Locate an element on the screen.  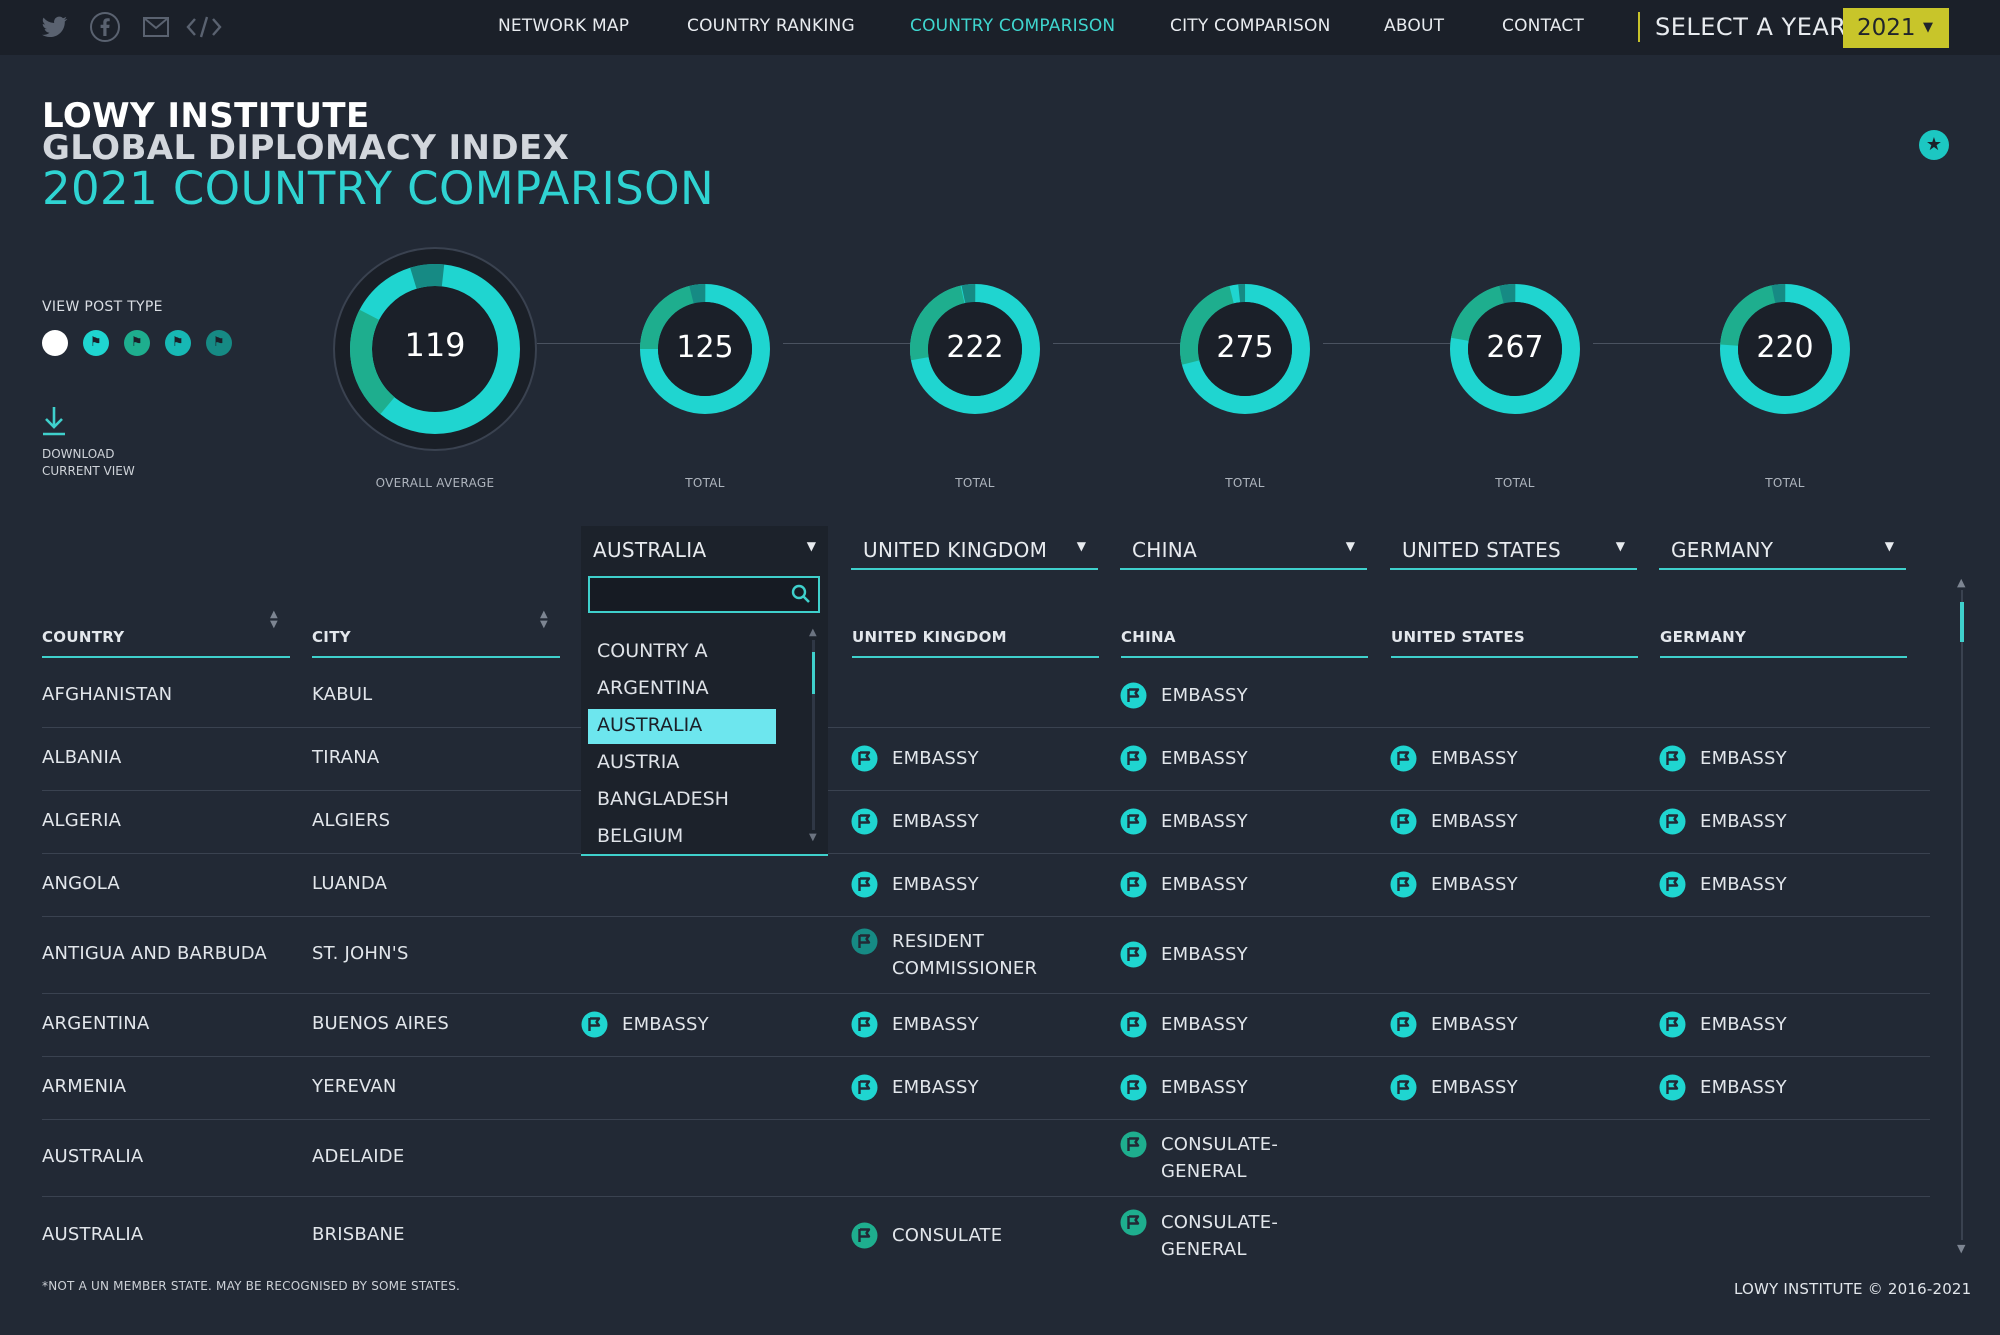
mail-icon is located at coordinates (156, 27).